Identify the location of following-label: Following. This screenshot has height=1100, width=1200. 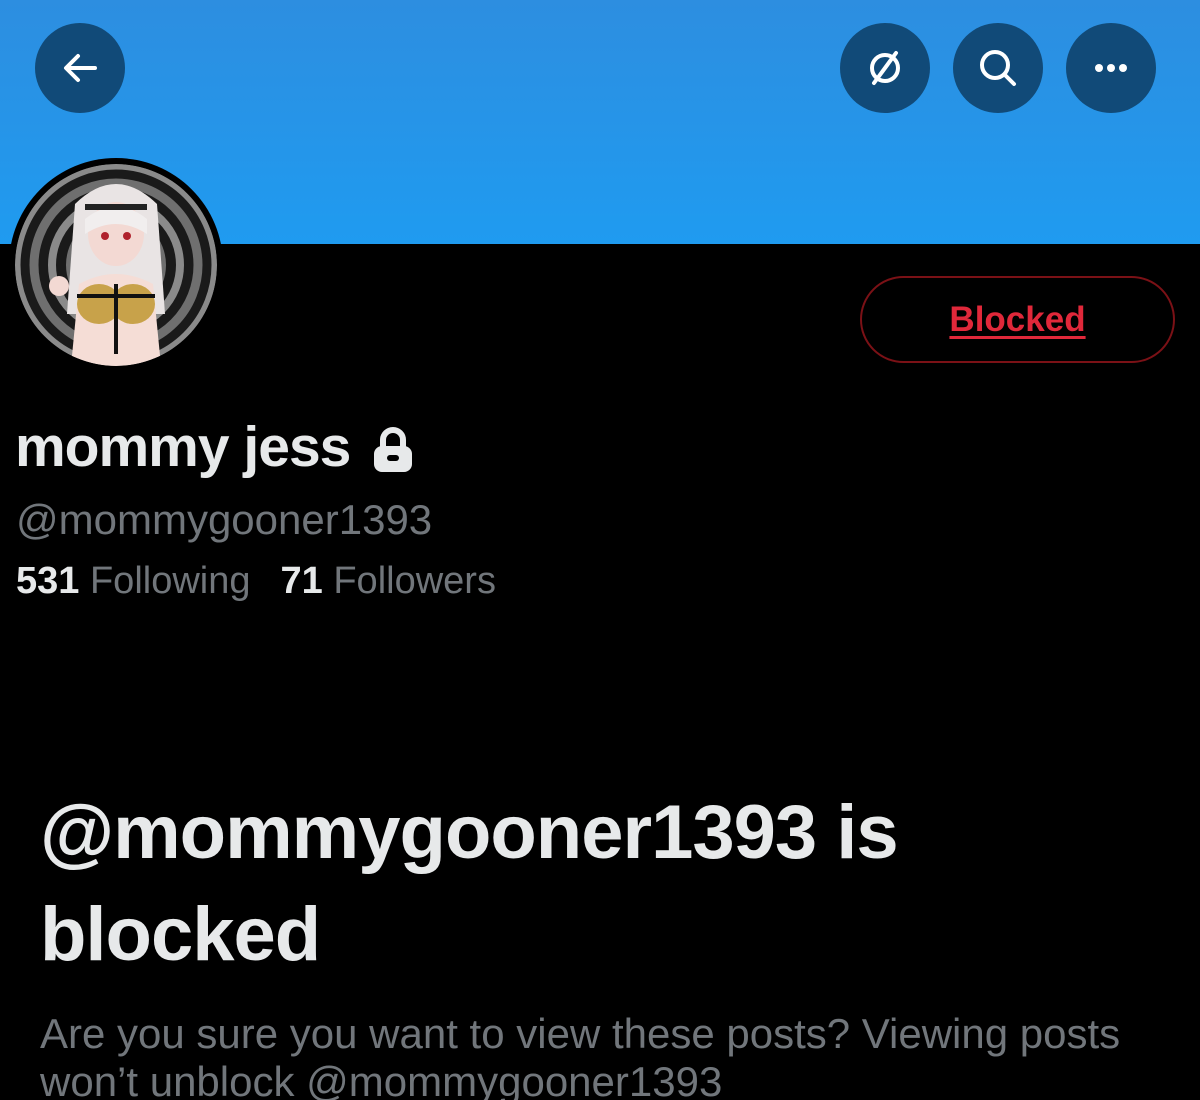
(170, 581).